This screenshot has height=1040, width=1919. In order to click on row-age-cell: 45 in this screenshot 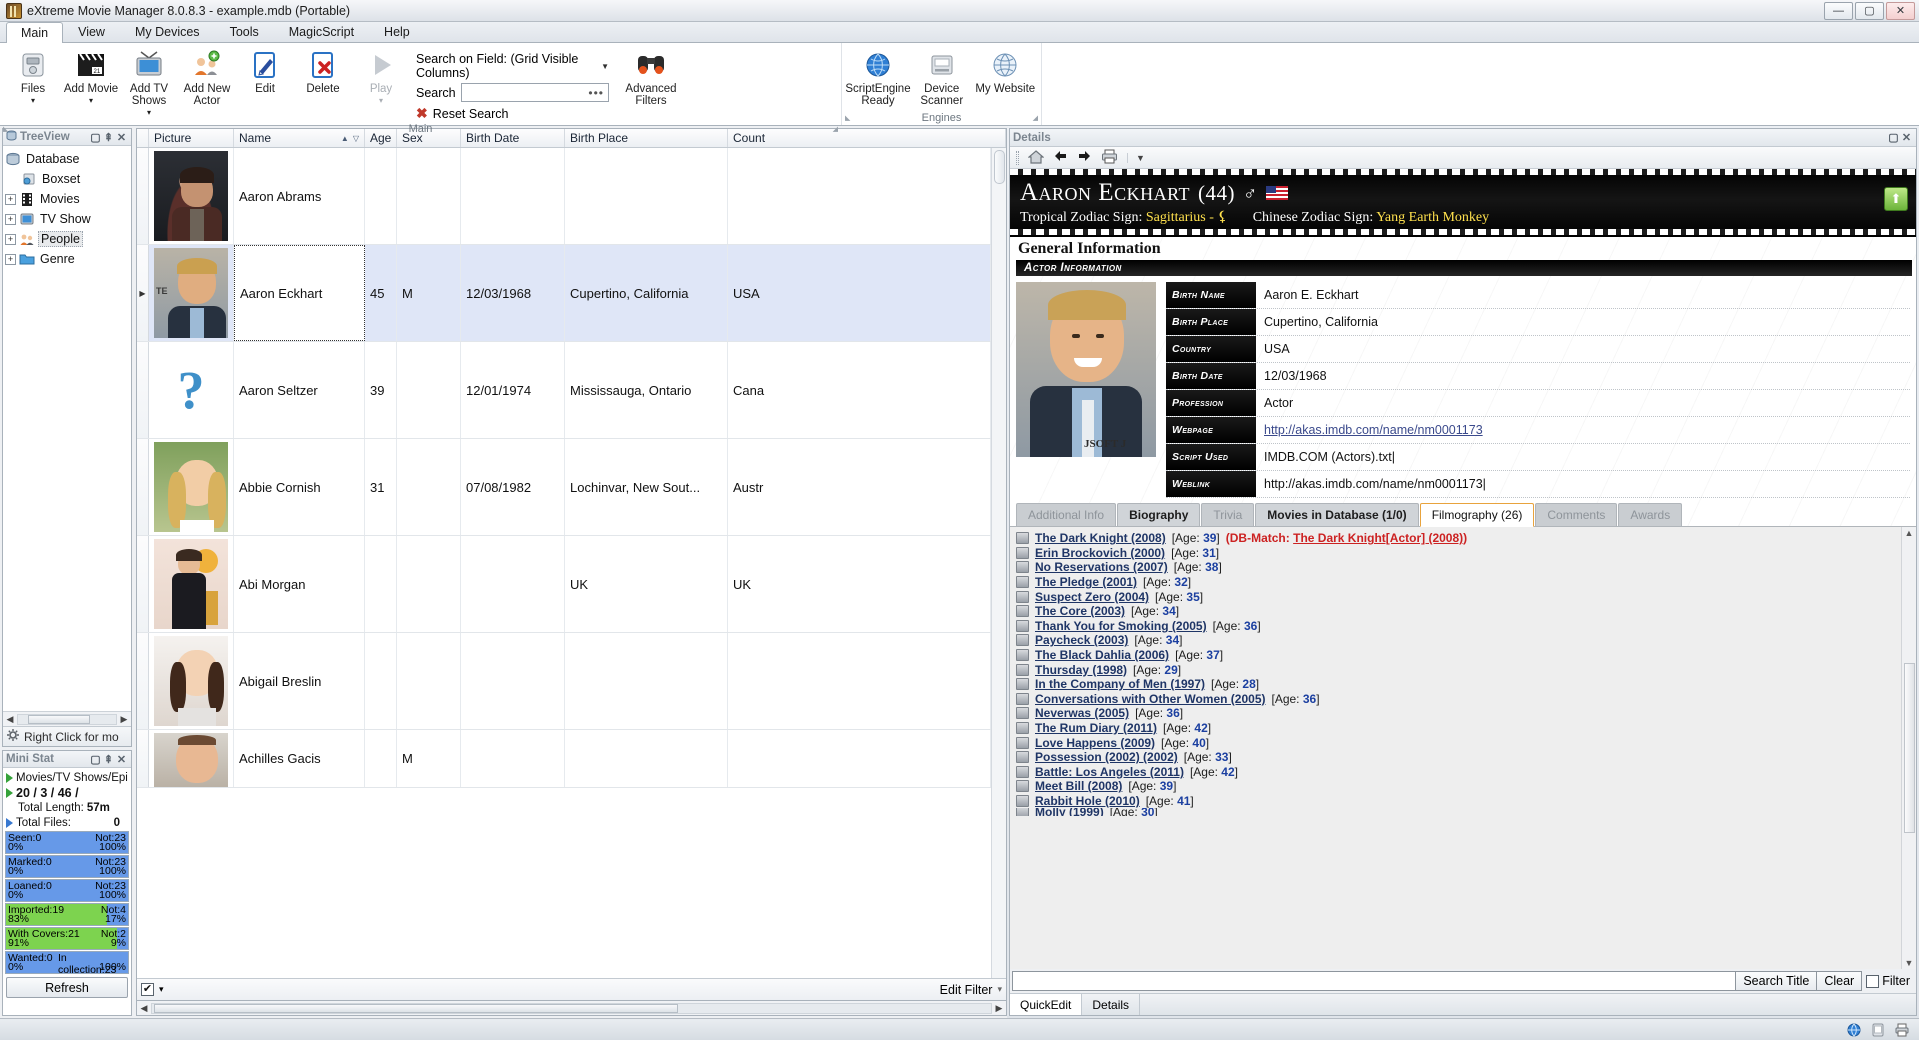, I will do `click(381, 293)`.